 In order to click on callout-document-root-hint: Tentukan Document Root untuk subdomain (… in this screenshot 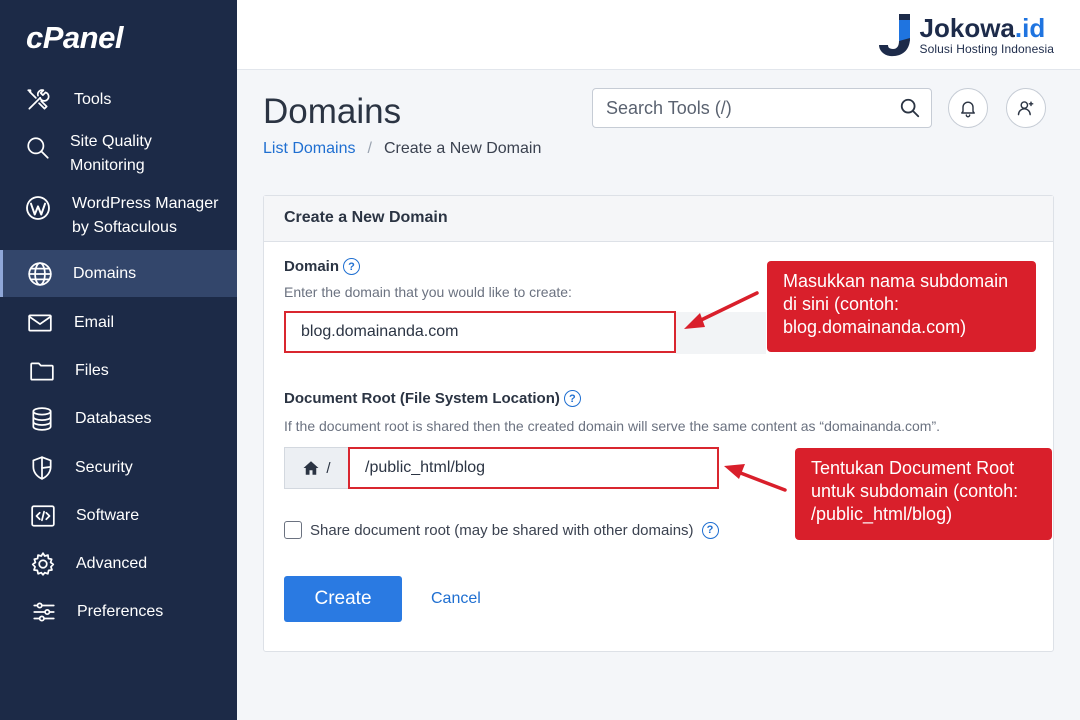, I will do `click(923, 494)`.